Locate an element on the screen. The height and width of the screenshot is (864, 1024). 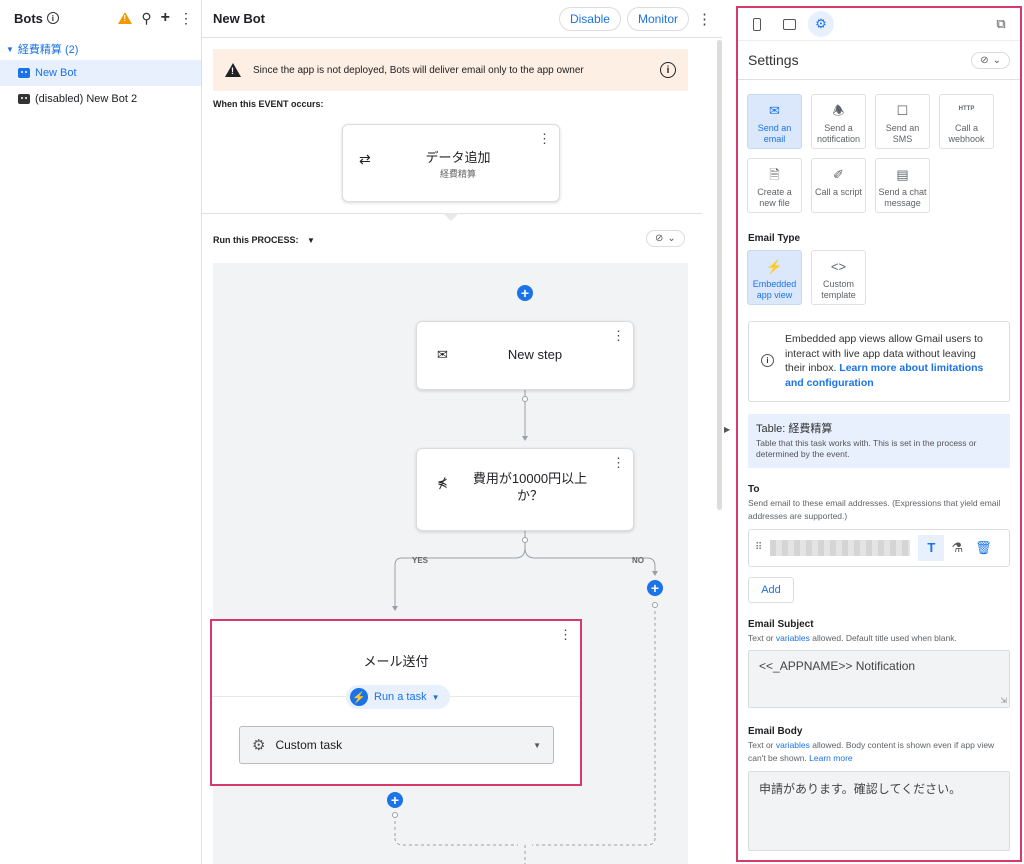
scrollbar is located at coordinates (719, 275).